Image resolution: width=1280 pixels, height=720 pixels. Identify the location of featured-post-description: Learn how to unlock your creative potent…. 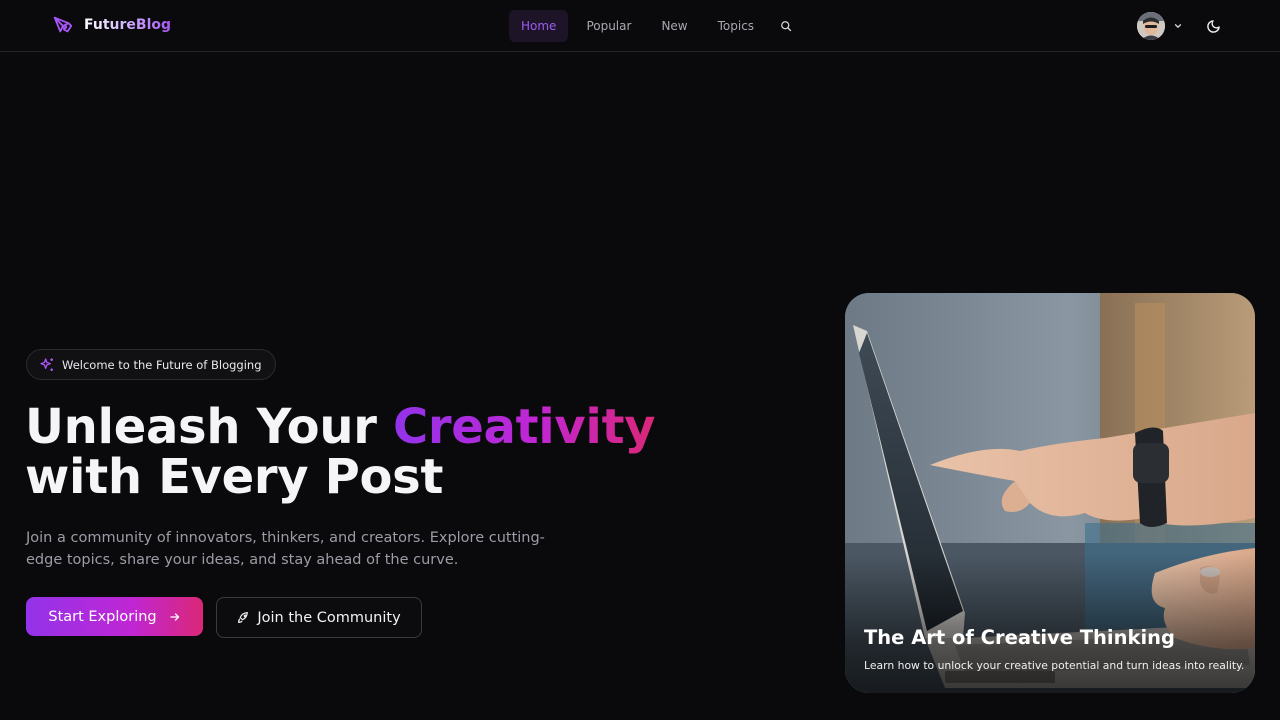
(1054, 665).